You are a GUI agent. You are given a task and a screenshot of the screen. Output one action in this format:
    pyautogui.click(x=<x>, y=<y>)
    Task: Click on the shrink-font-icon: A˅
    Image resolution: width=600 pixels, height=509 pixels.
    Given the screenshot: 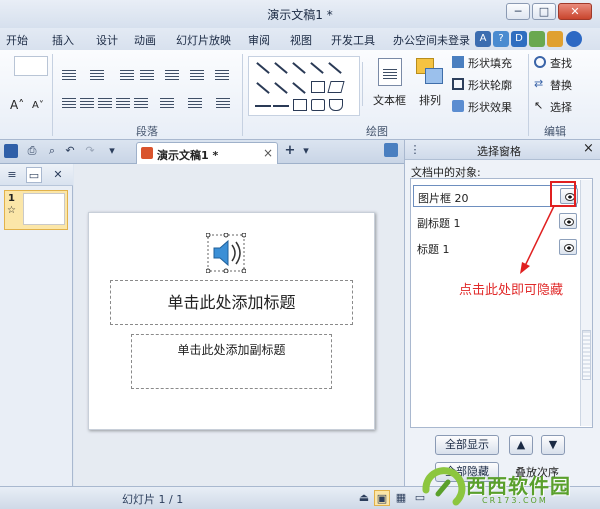 What is the action you would take?
    pyautogui.click(x=38, y=105)
    